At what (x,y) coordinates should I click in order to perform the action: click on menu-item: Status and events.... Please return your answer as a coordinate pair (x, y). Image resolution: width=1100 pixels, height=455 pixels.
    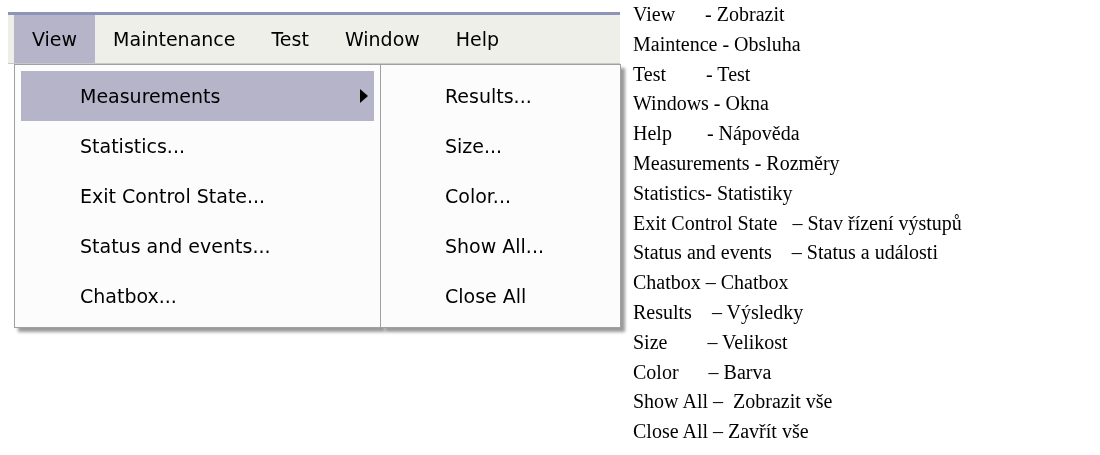
    Looking at the image, I should click on (197, 246).